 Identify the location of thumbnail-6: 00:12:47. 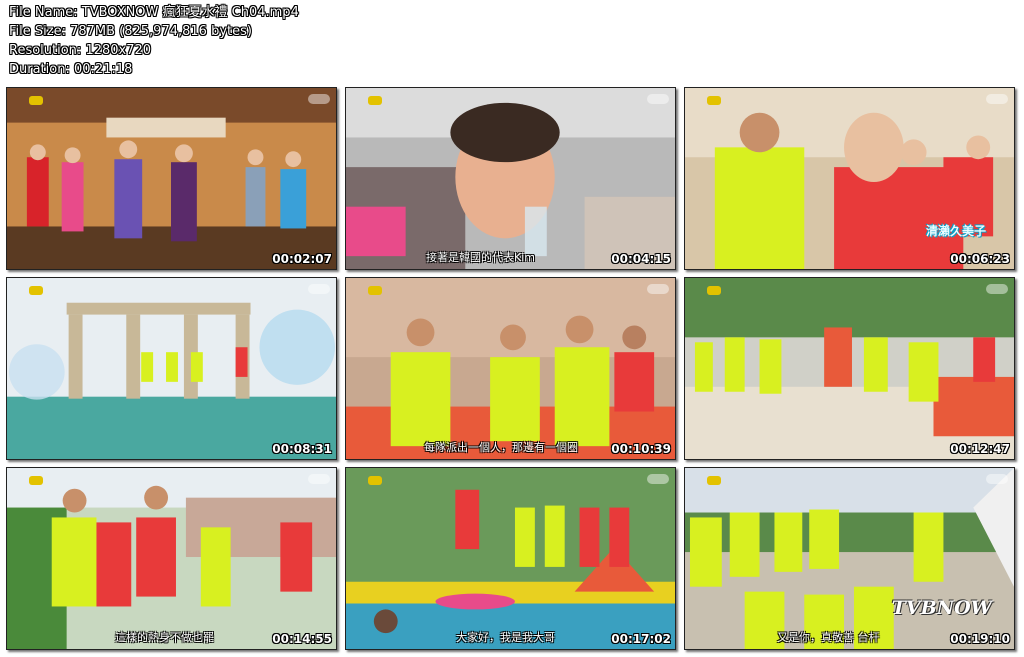
(849, 368).